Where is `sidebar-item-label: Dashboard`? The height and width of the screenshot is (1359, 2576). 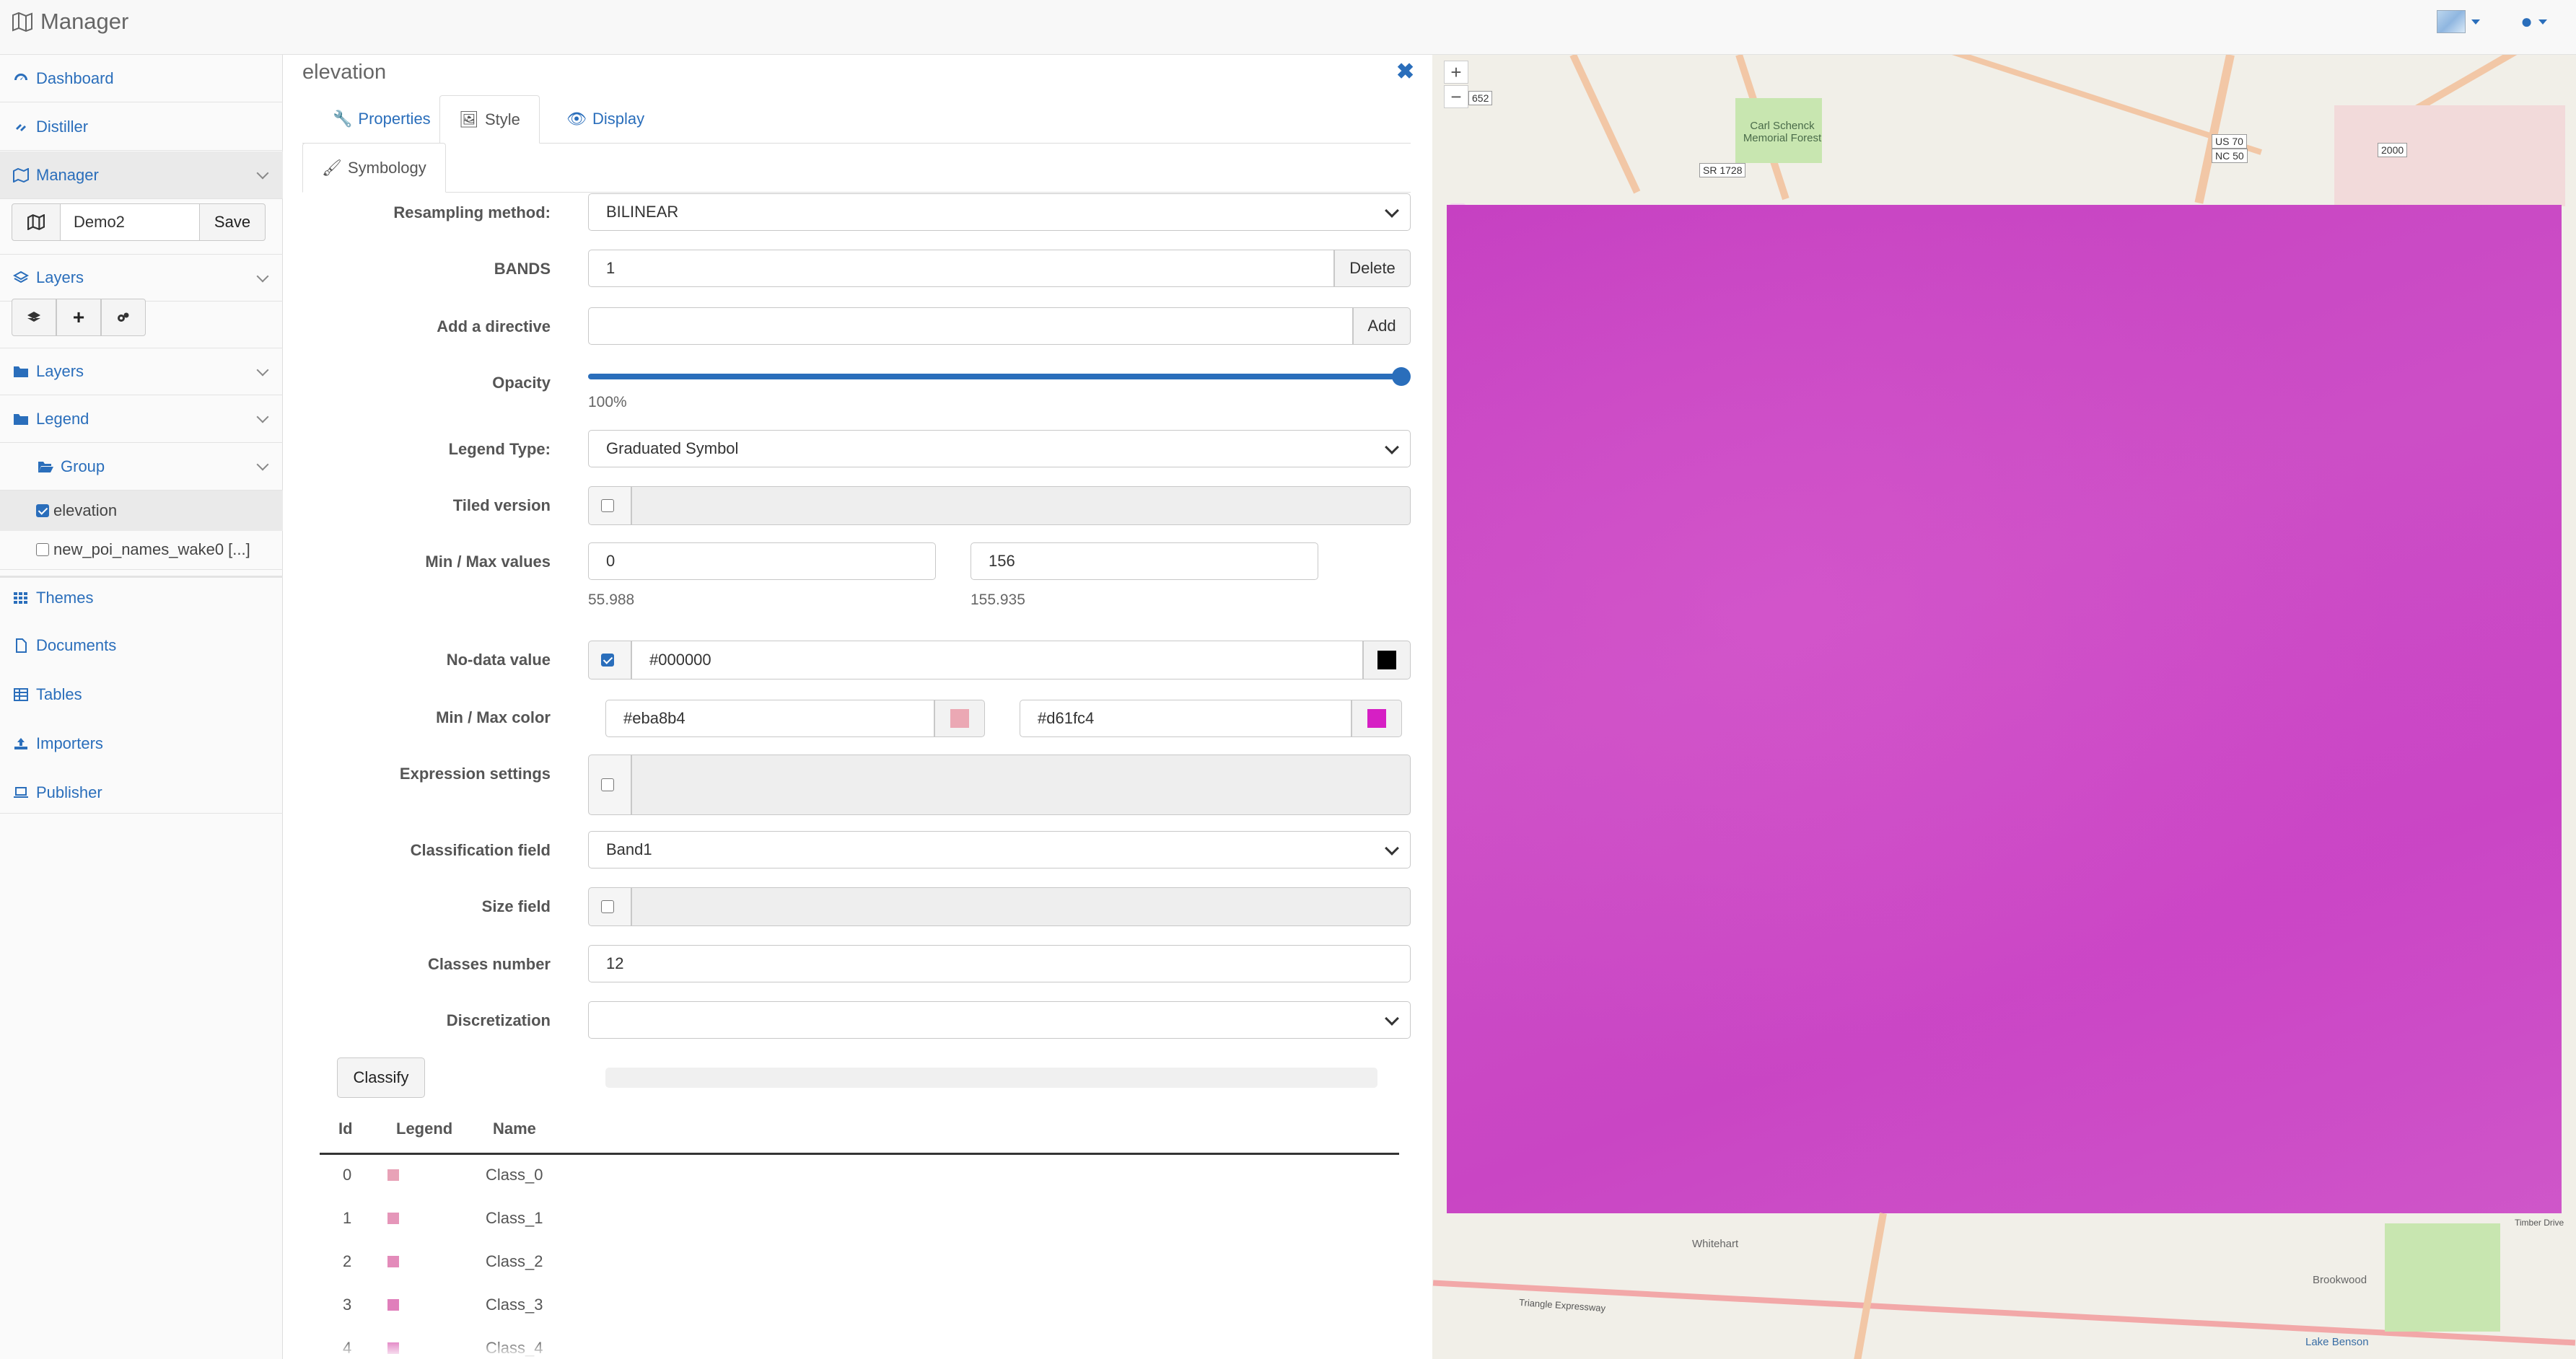
sidebar-item-label: Dashboard is located at coordinates (75, 78).